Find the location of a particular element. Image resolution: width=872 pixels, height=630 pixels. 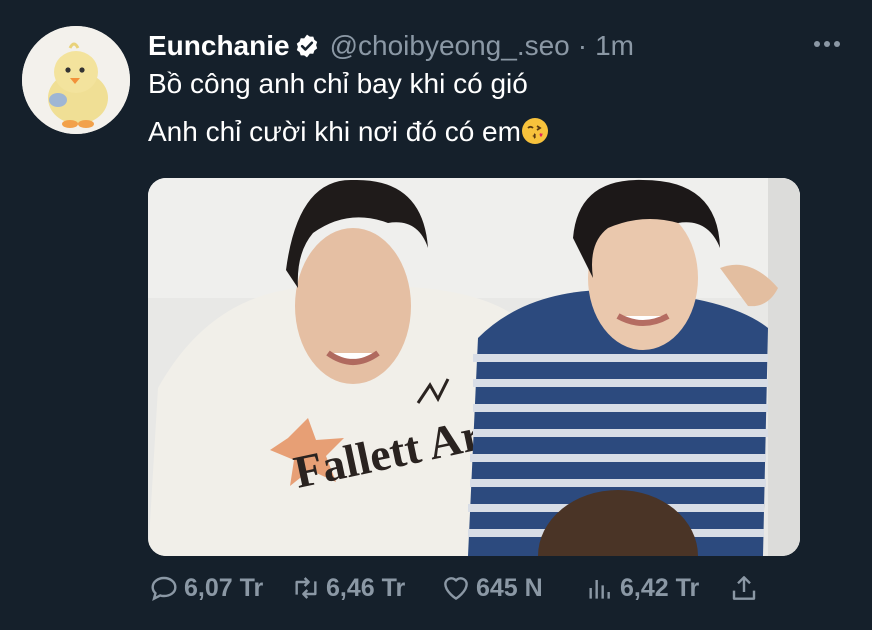

kissing-face-heart-emoji-icon is located at coordinates (534, 131).